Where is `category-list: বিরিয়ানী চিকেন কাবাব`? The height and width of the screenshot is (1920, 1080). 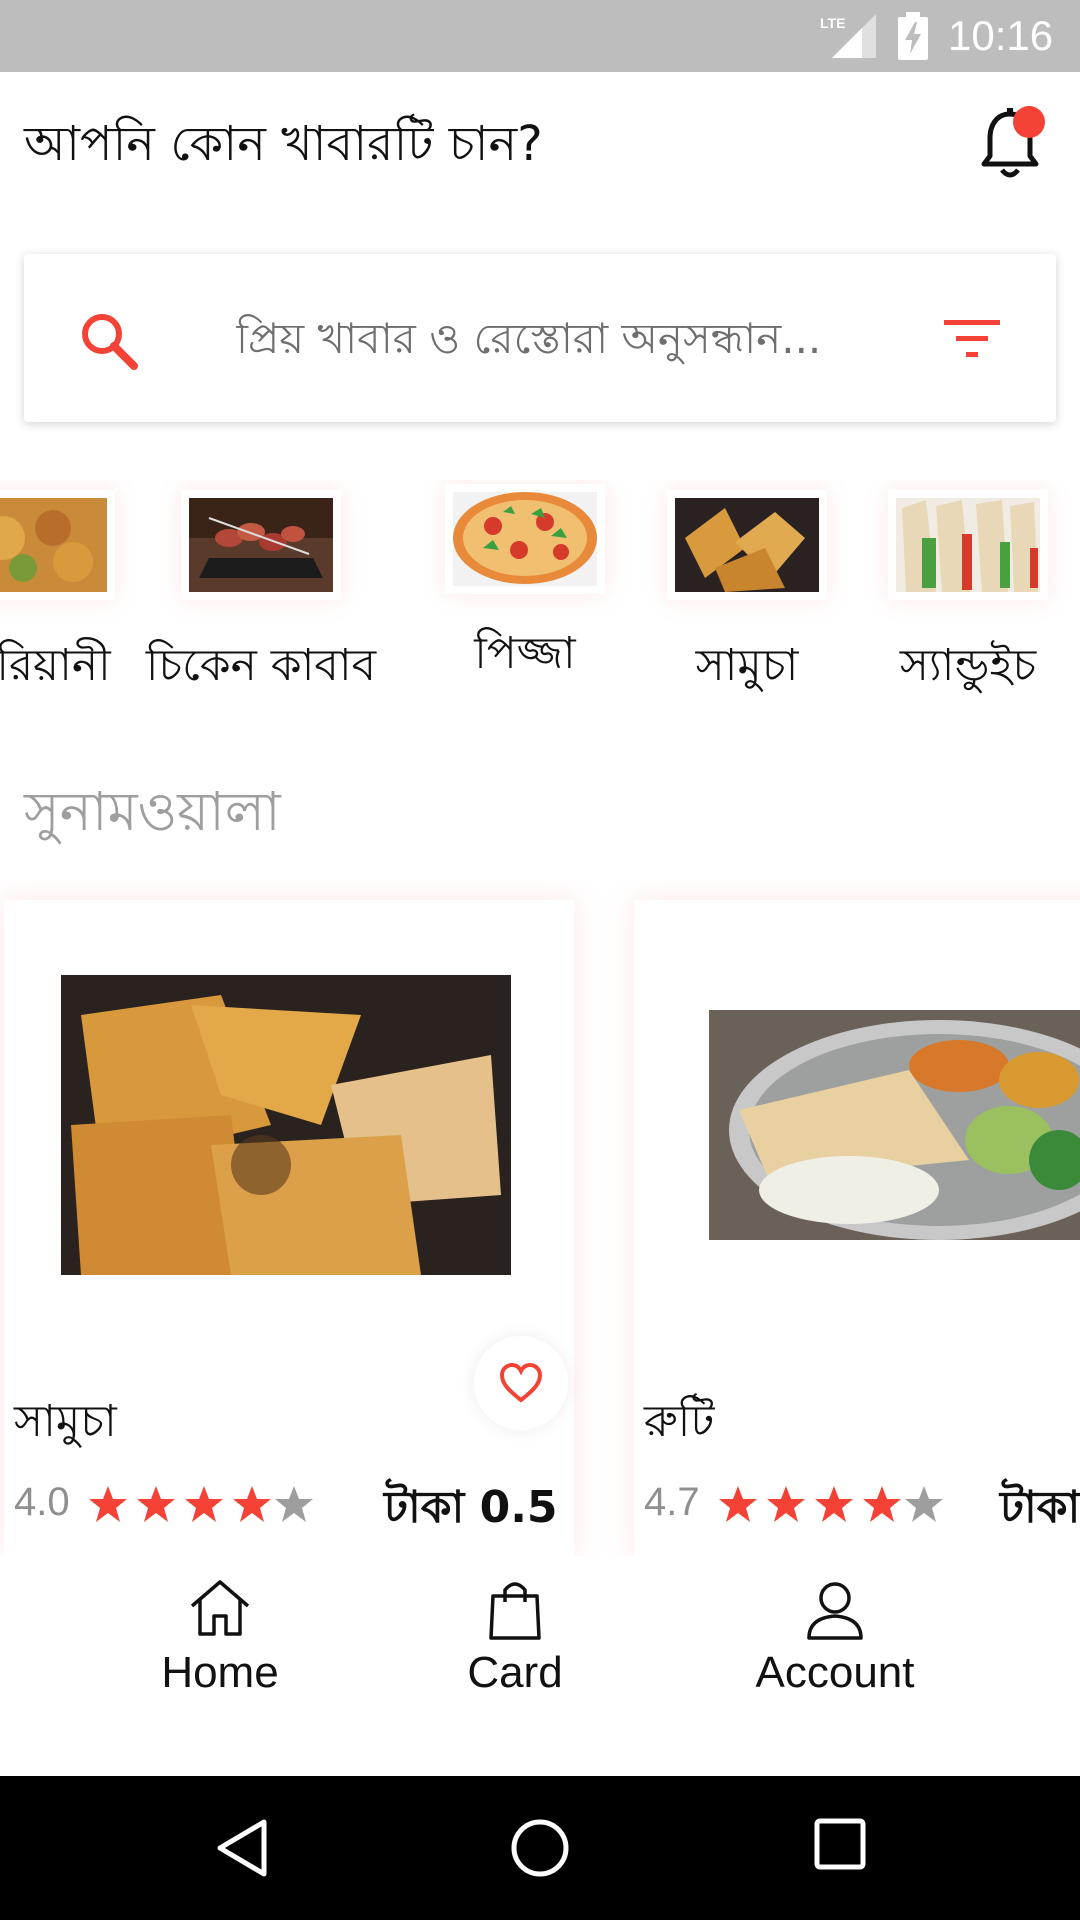 category-list: বিরিয়ানী চিকেন কাবাব is located at coordinates (540, 595).